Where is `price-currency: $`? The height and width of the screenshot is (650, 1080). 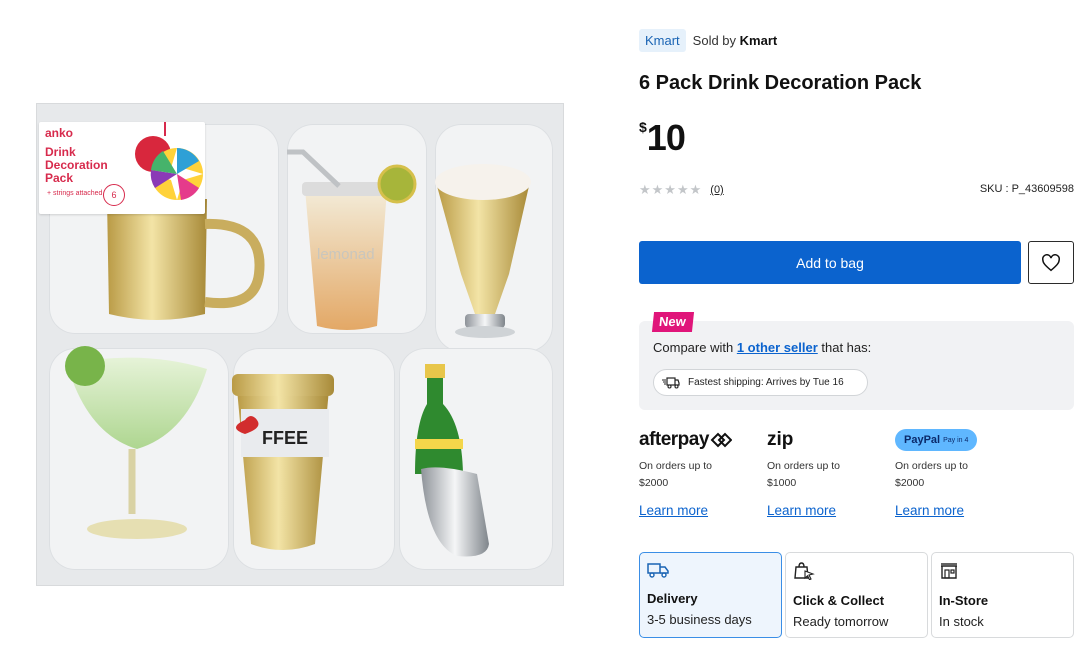 price-currency: $ is located at coordinates (643, 127).